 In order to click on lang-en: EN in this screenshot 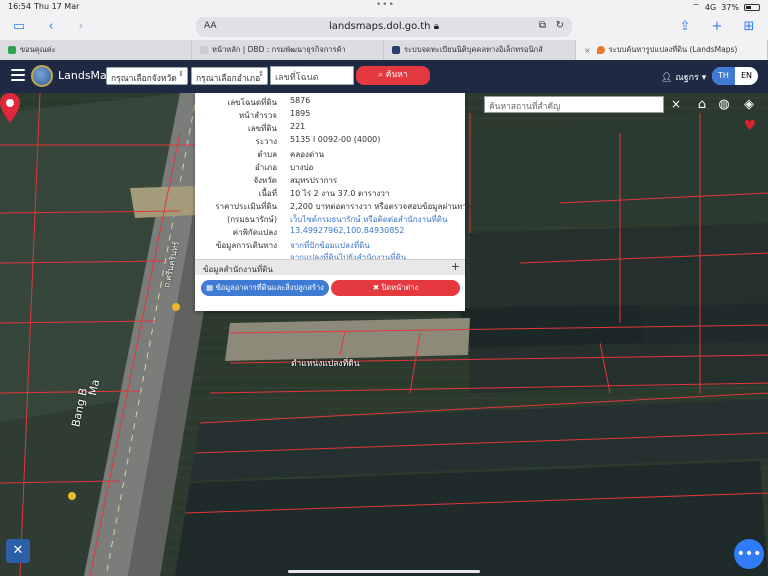, I will do `click(746, 76)`.